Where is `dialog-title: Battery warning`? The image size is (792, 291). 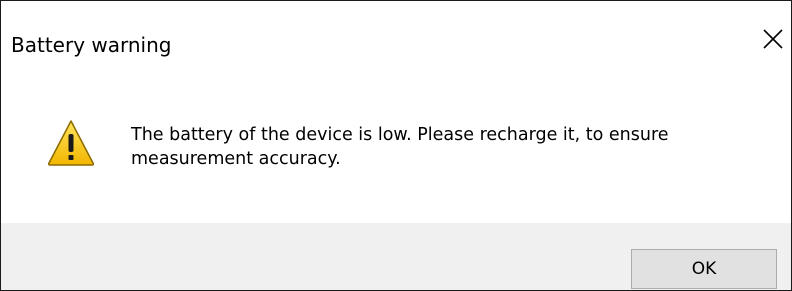 dialog-title: Battery warning is located at coordinates (91, 45).